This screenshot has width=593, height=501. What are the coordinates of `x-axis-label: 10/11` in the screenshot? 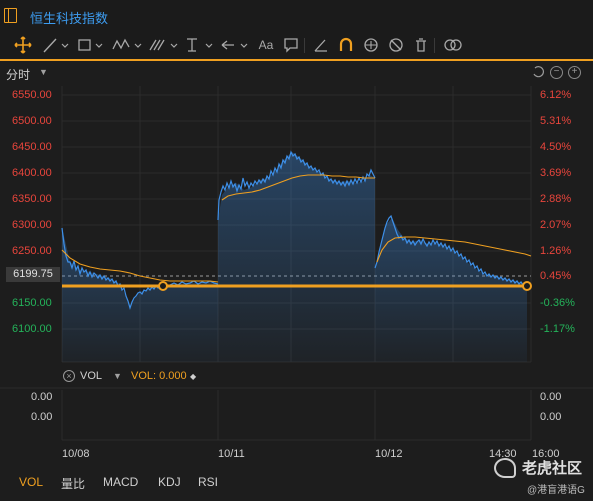 It's located at (231, 454).